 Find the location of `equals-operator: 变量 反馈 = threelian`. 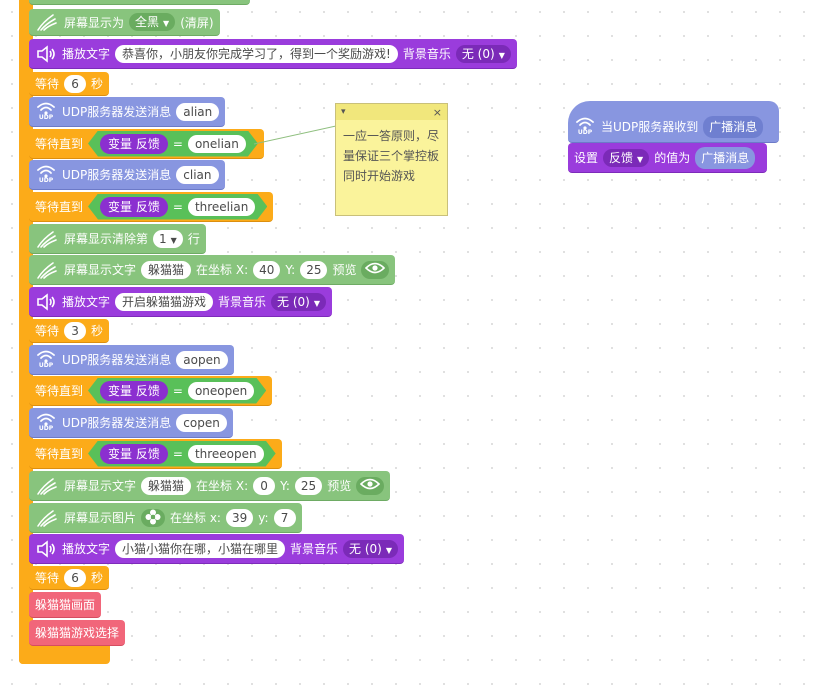

equals-operator: 变量 反馈 = threelian is located at coordinates (177, 207).